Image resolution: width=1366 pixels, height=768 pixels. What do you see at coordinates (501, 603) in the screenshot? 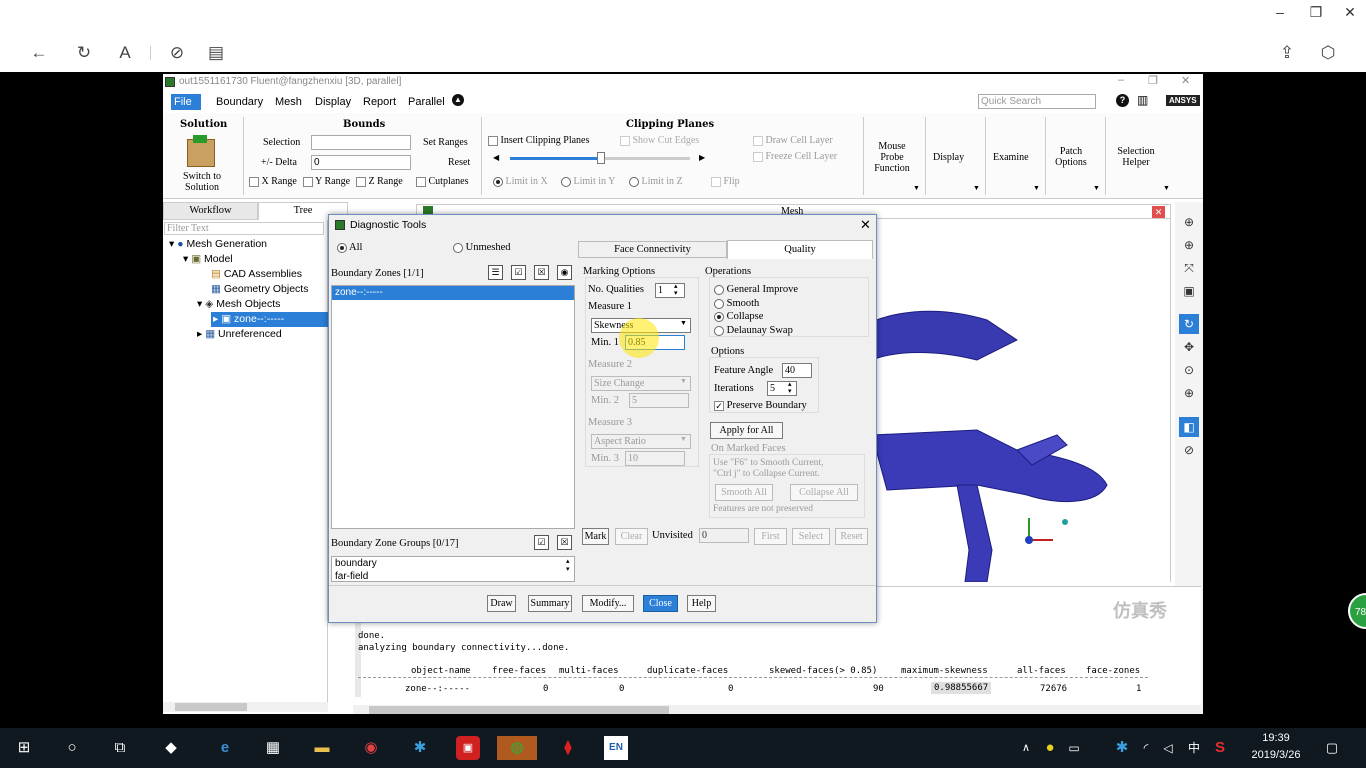
I see `draw-button: Draw` at bounding box center [501, 603].